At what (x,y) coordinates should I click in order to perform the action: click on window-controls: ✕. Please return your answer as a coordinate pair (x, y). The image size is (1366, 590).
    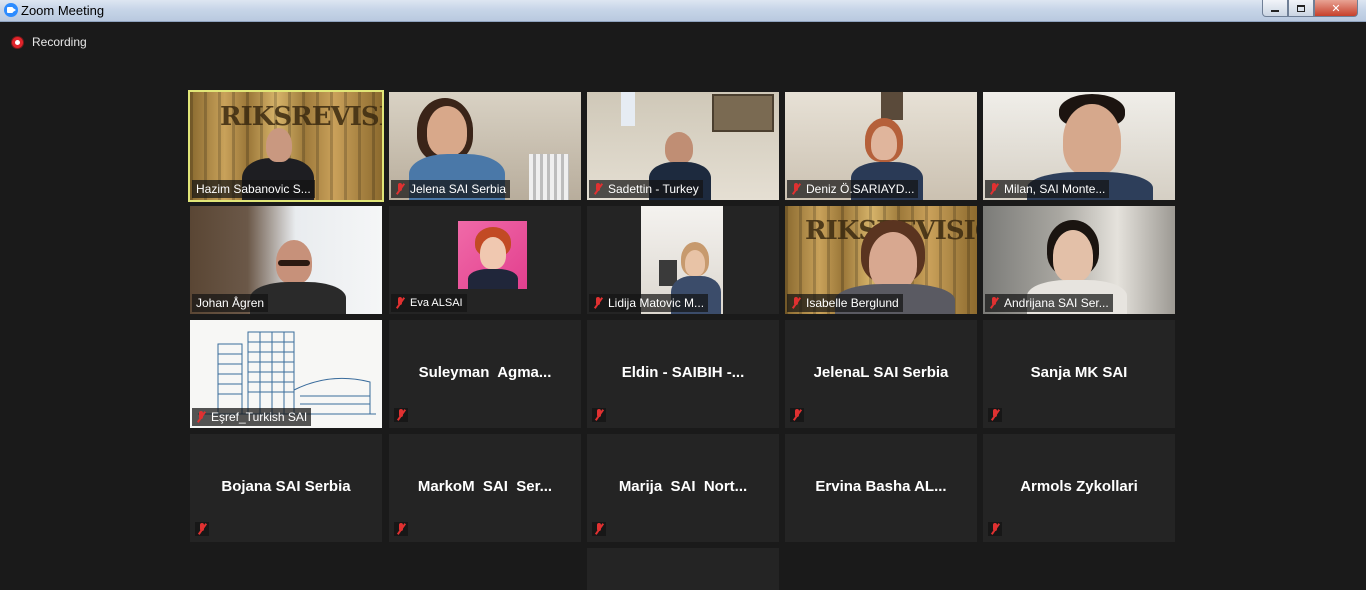
    Looking at the image, I should click on (1310, 9).